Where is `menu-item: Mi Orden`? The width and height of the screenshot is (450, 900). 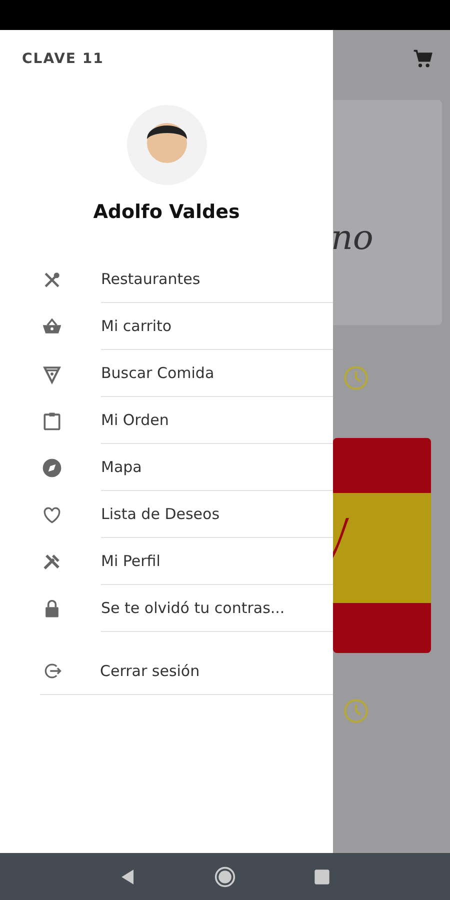
menu-item: Mi Orden is located at coordinates (166, 420).